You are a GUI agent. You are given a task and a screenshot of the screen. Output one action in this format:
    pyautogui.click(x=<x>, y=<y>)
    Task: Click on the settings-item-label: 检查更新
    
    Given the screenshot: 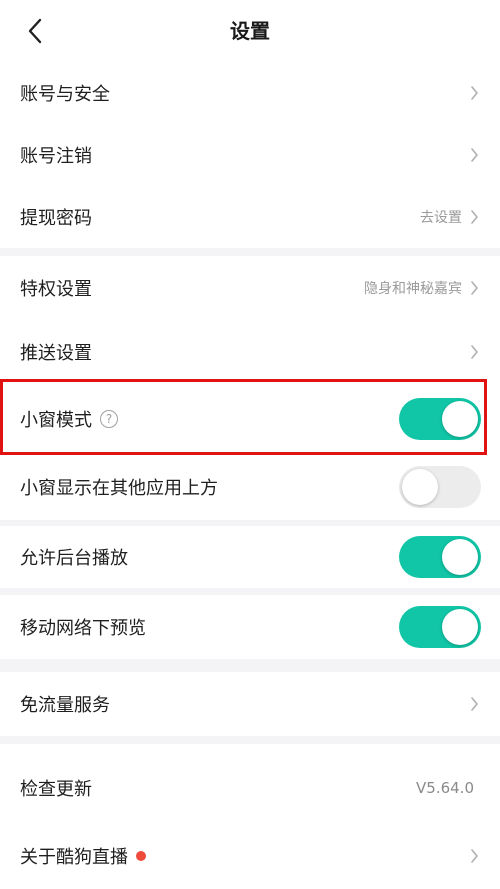 What is the action you would take?
    pyautogui.click(x=56, y=789)
    